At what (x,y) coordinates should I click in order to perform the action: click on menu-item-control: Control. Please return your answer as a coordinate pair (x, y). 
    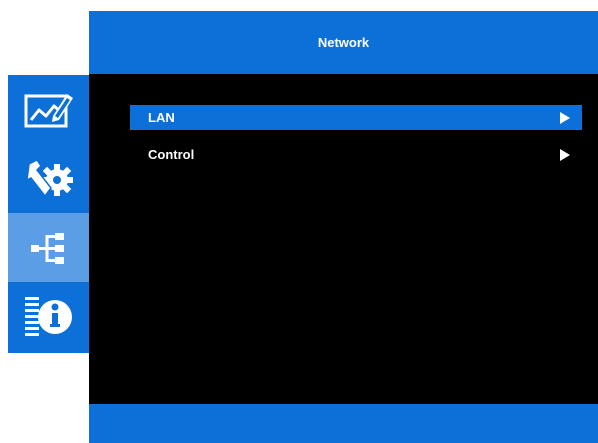
    Looking at the image, I should click on (356, 154).